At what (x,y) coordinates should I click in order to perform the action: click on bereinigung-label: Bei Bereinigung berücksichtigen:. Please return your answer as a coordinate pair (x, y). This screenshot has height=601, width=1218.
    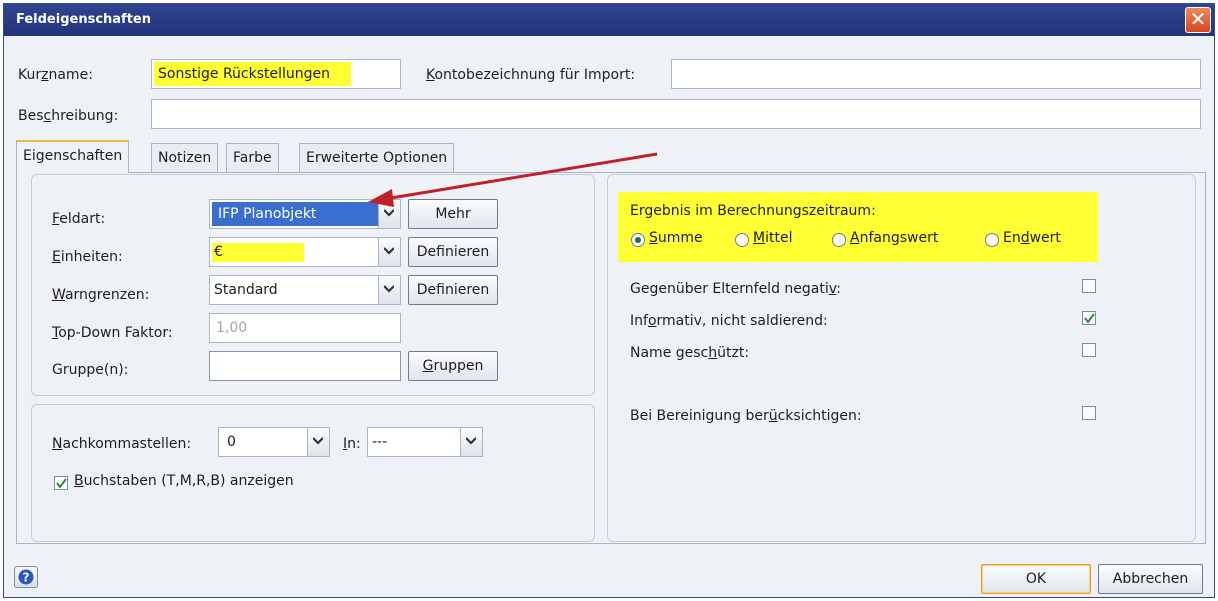
    Looking at the image, I should click on (746, 416).